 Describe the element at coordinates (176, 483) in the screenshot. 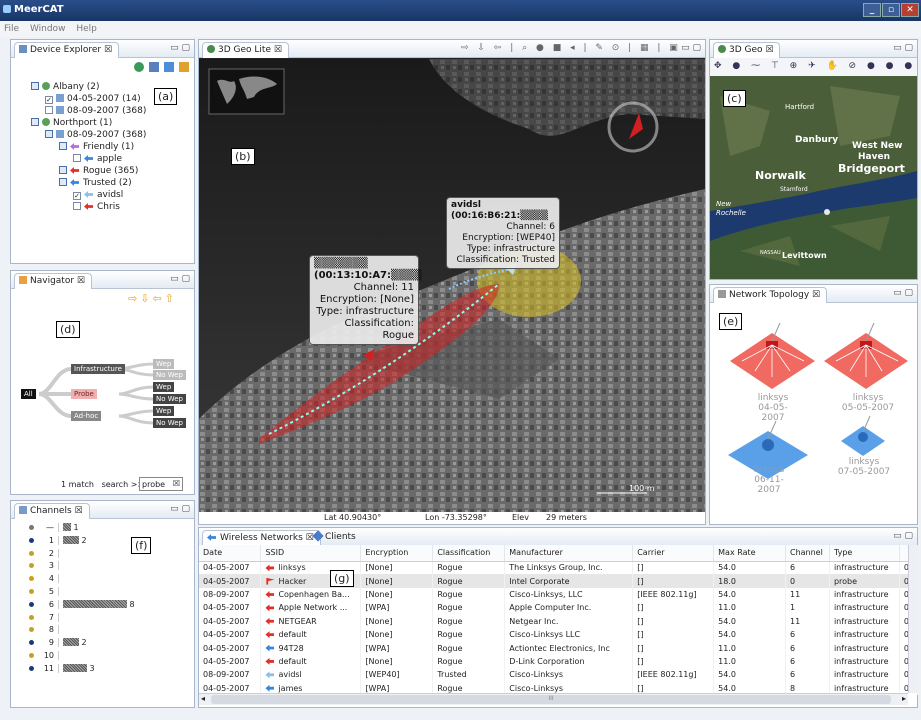

I see `clear-icon: ☒` at that location.